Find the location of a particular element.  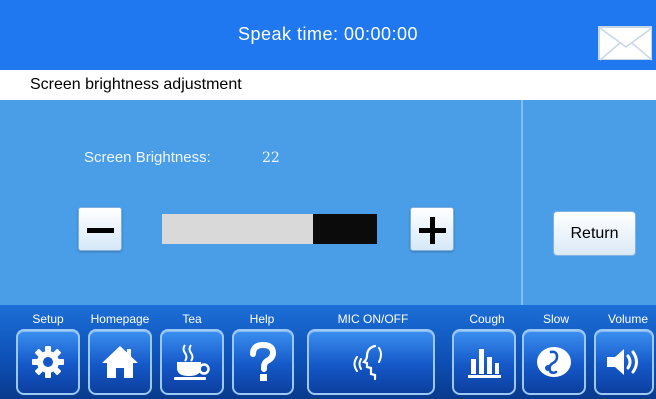

minus-icon is located at coordinates (100, 230).